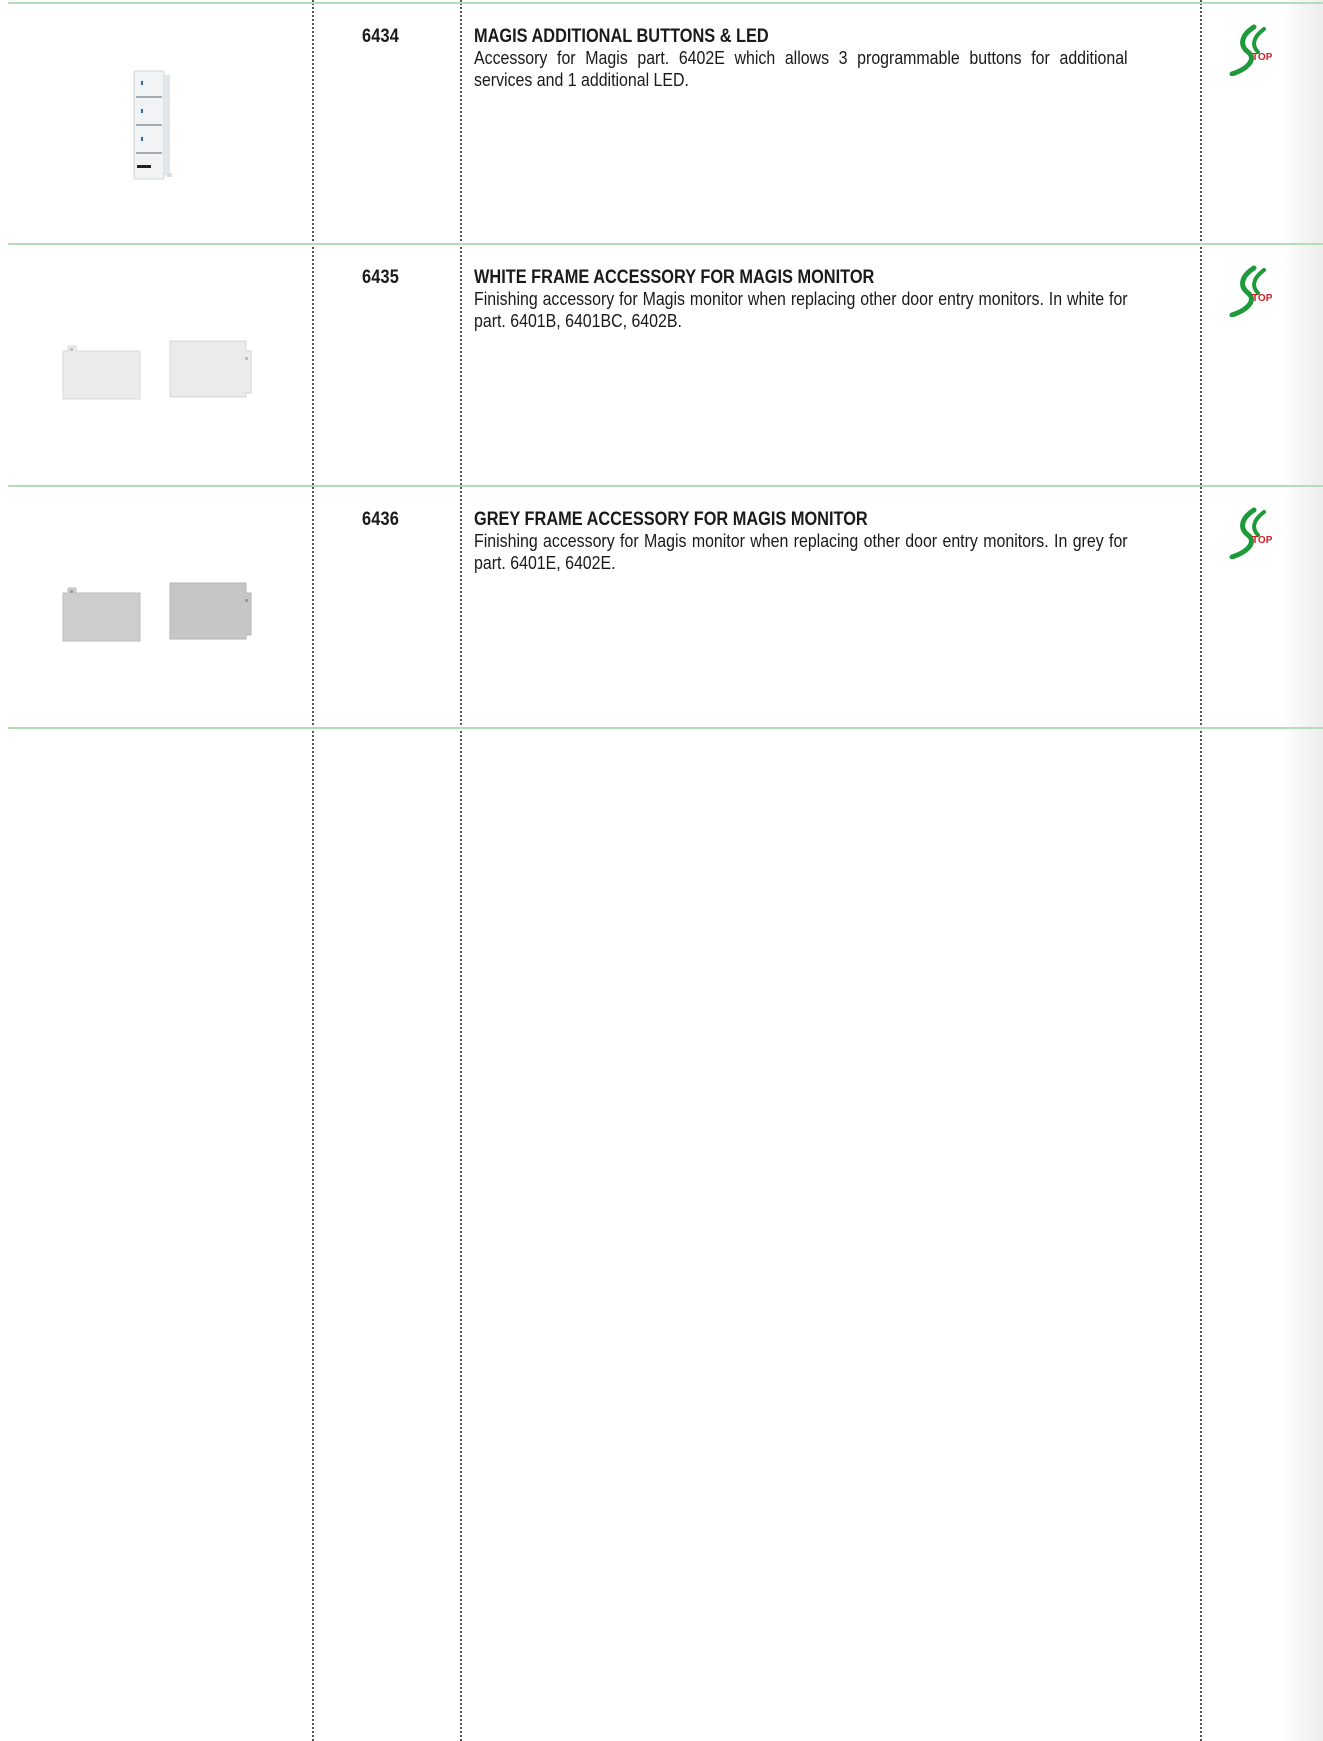 This screenshot has height=1741, width=1323. Describe the element at coordinates (157, 612) in the screenshot. I see `grey-frame-image` at that location.